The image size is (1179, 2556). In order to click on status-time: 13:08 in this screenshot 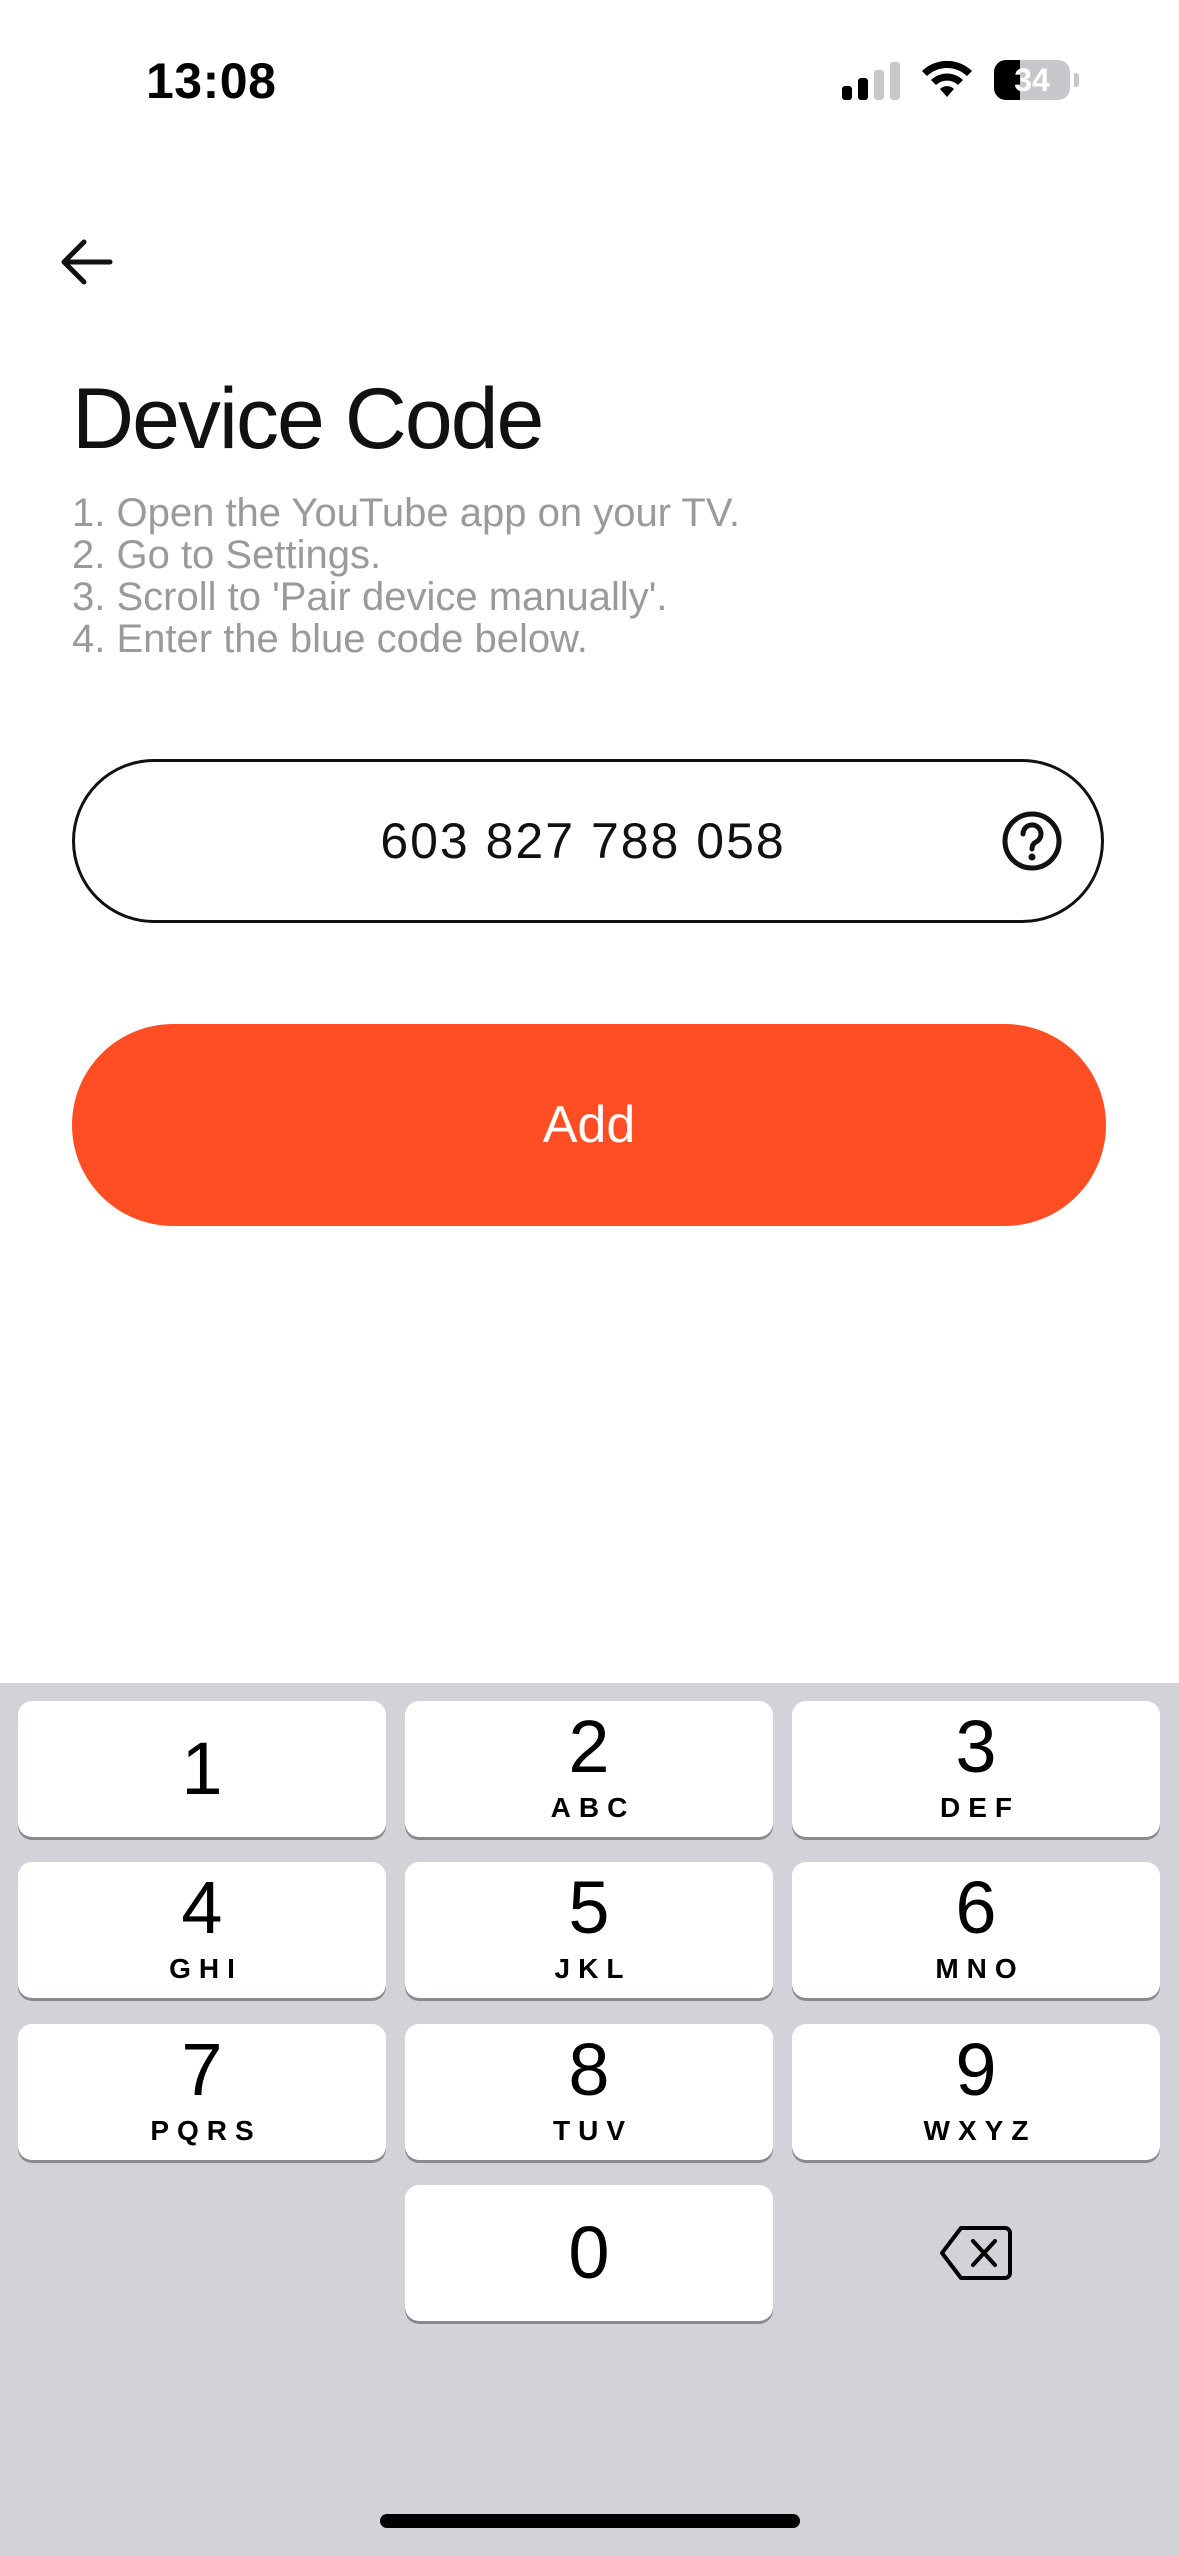, I will do `click(211, 81)`.